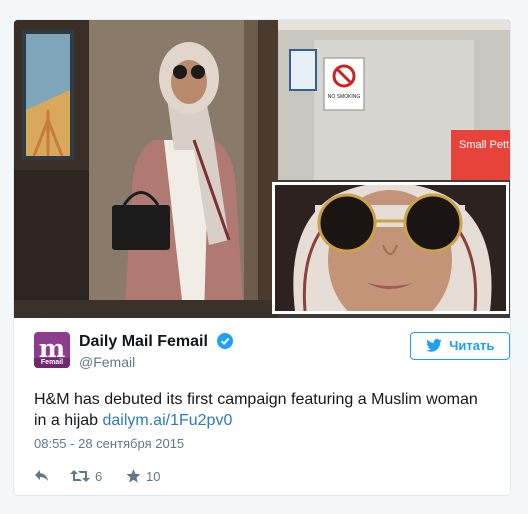 The width and height of the screenshot is (528, 514). I want to click on tweet-link: dailym.ai/1Fu2pv0, so click(168, 420).